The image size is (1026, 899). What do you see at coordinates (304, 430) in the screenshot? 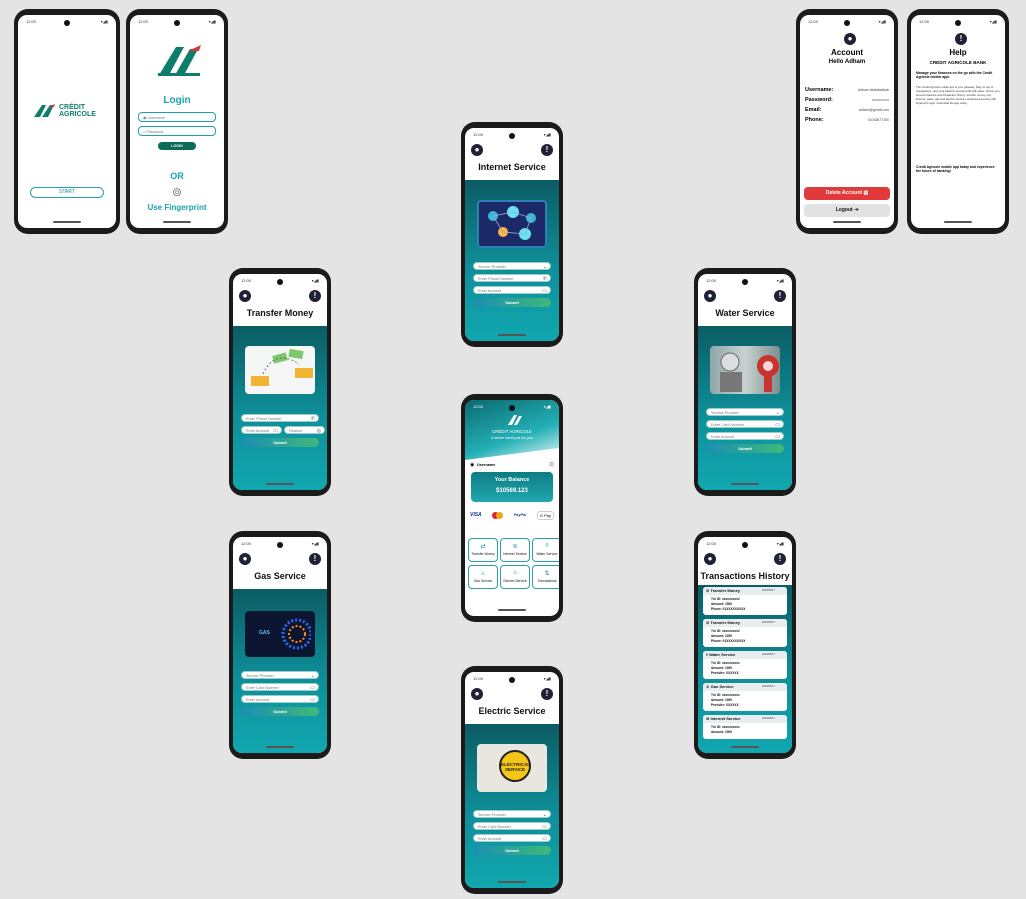
I see `reason-input: Reason ◎` at bounding box center [304, 430].